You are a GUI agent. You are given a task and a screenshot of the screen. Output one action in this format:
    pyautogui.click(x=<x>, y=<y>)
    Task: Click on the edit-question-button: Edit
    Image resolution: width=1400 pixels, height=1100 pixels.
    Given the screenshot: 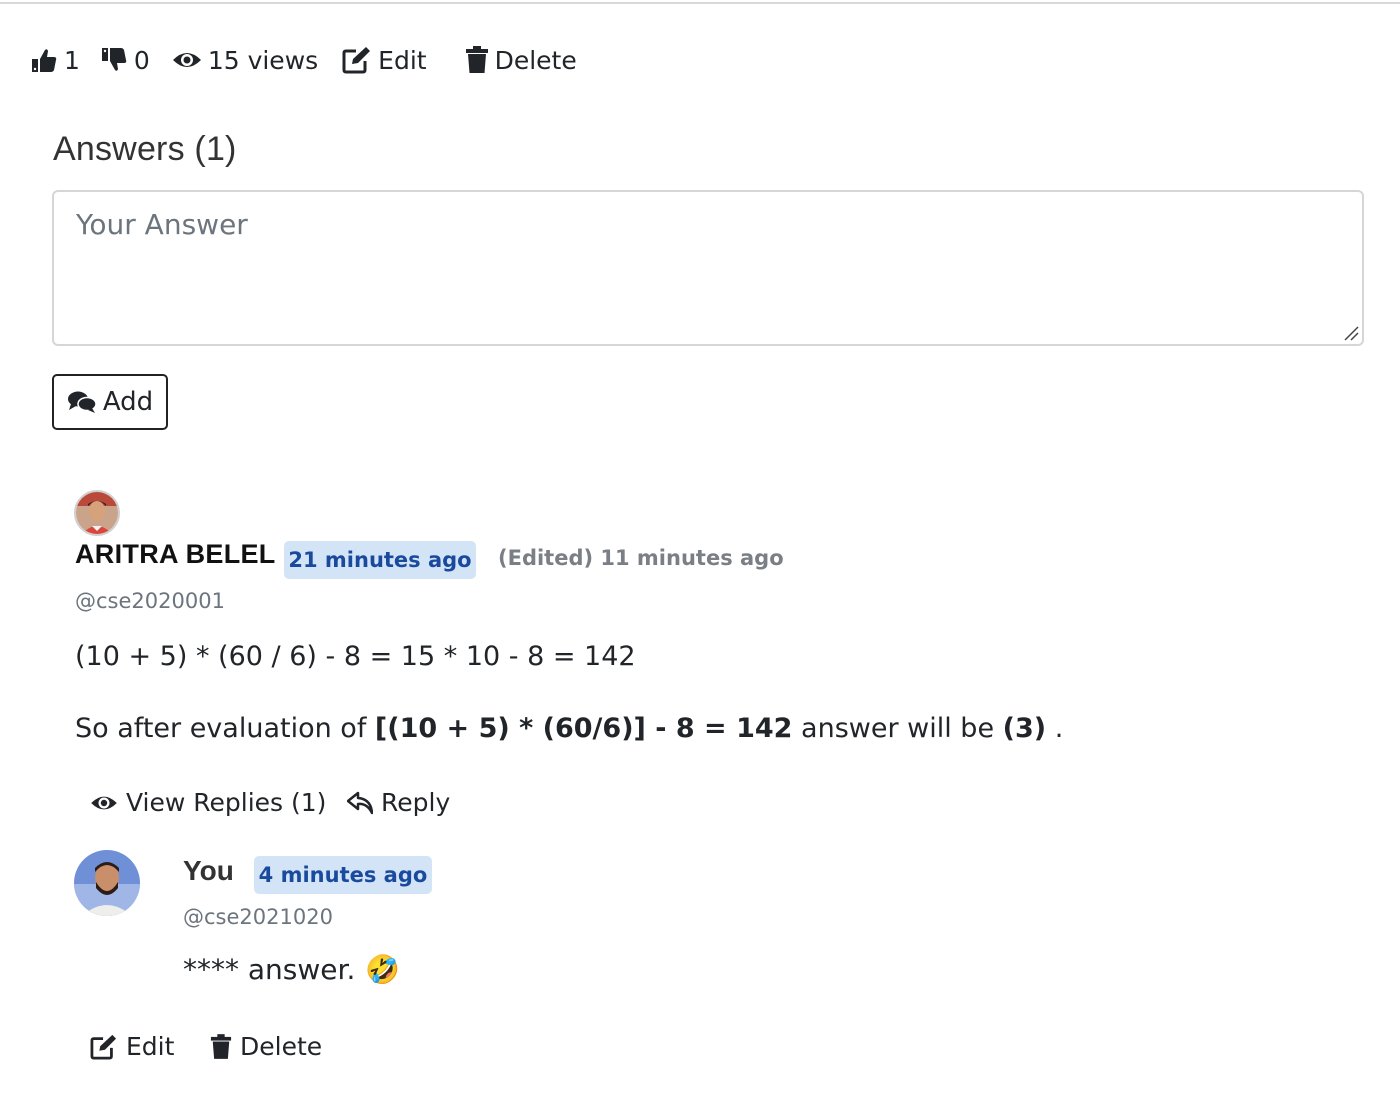 What is the action you would take?
    pyautogui.click(x=384, y=60)
    